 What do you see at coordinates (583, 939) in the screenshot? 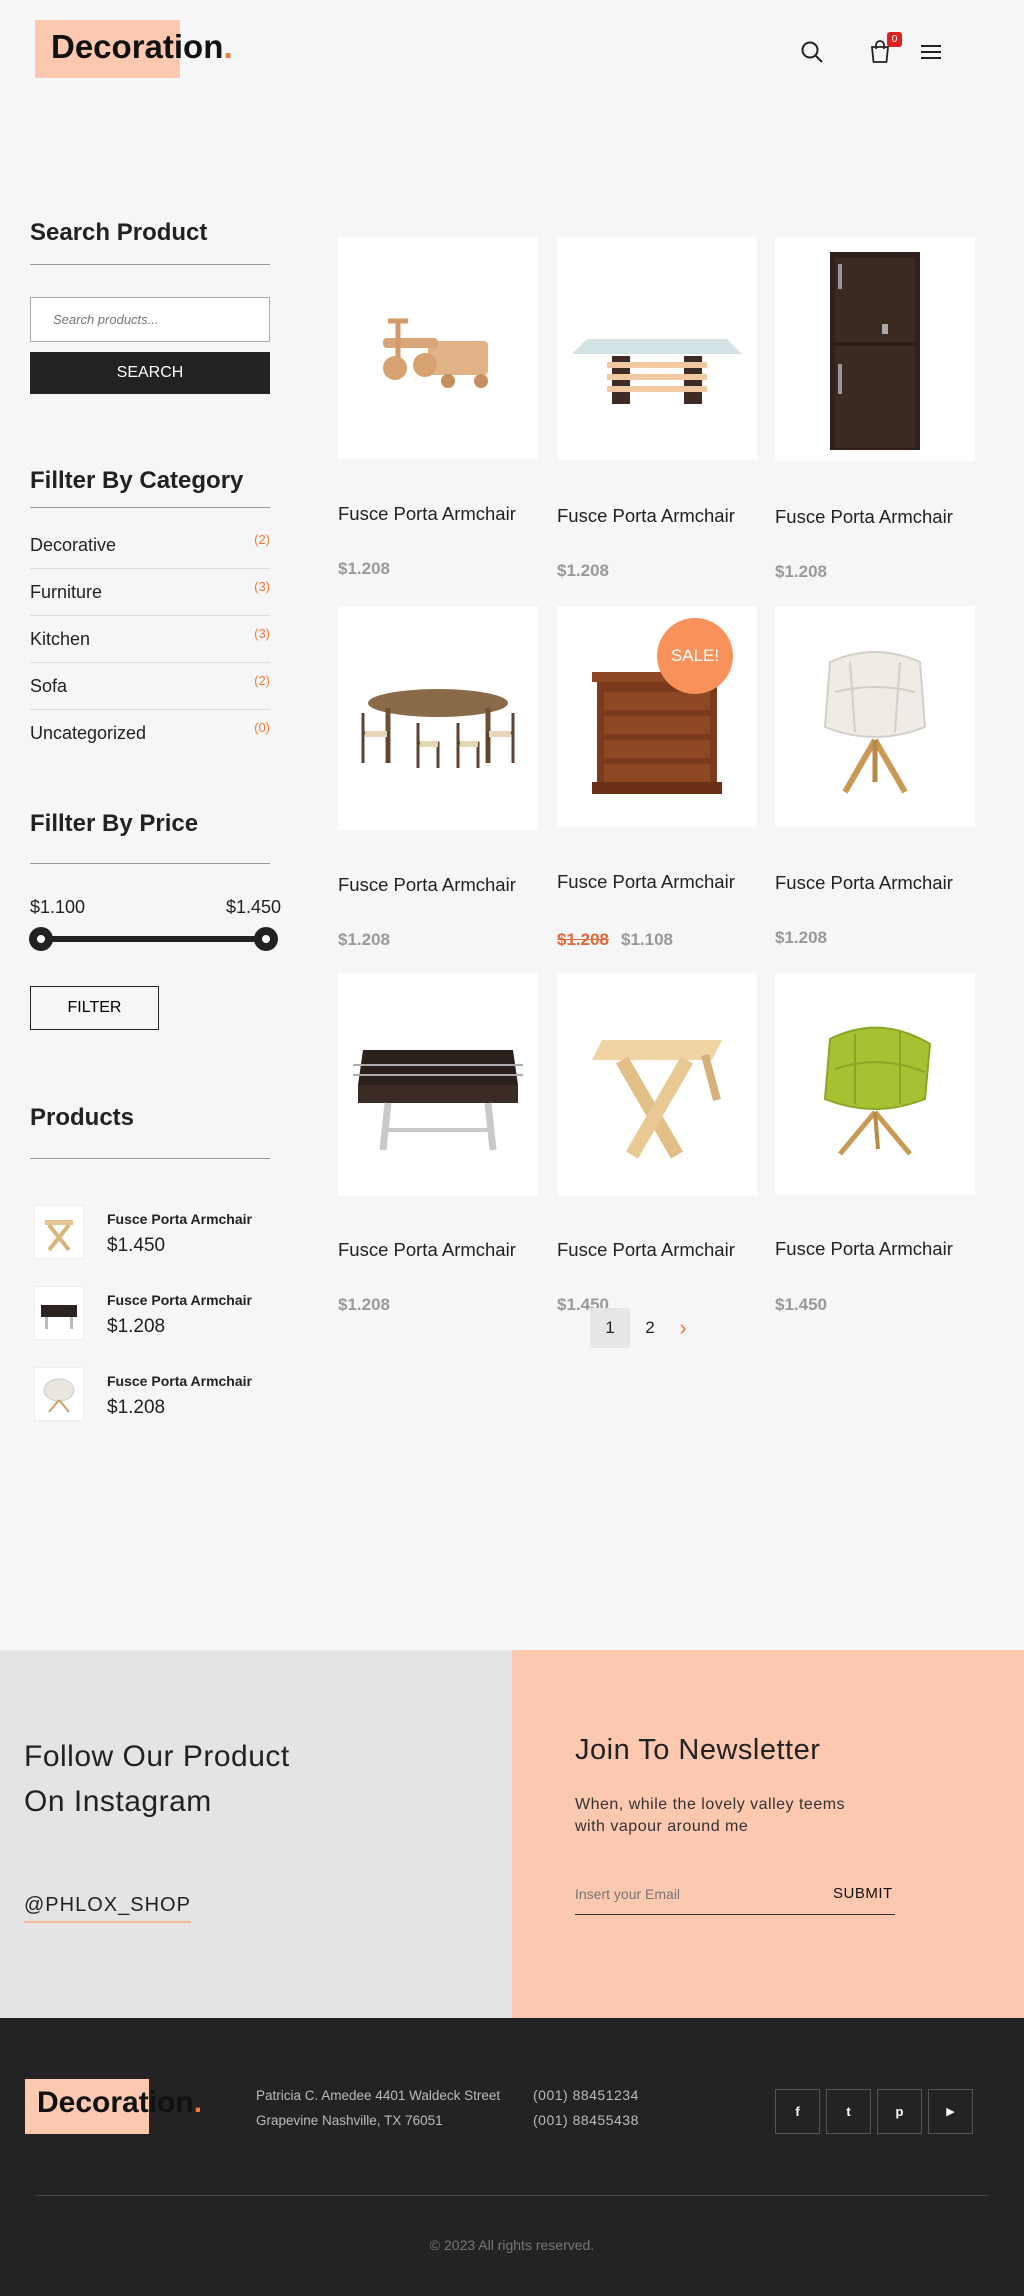
I see `product-old-price: $1.208` at bounding box center [583, 939].